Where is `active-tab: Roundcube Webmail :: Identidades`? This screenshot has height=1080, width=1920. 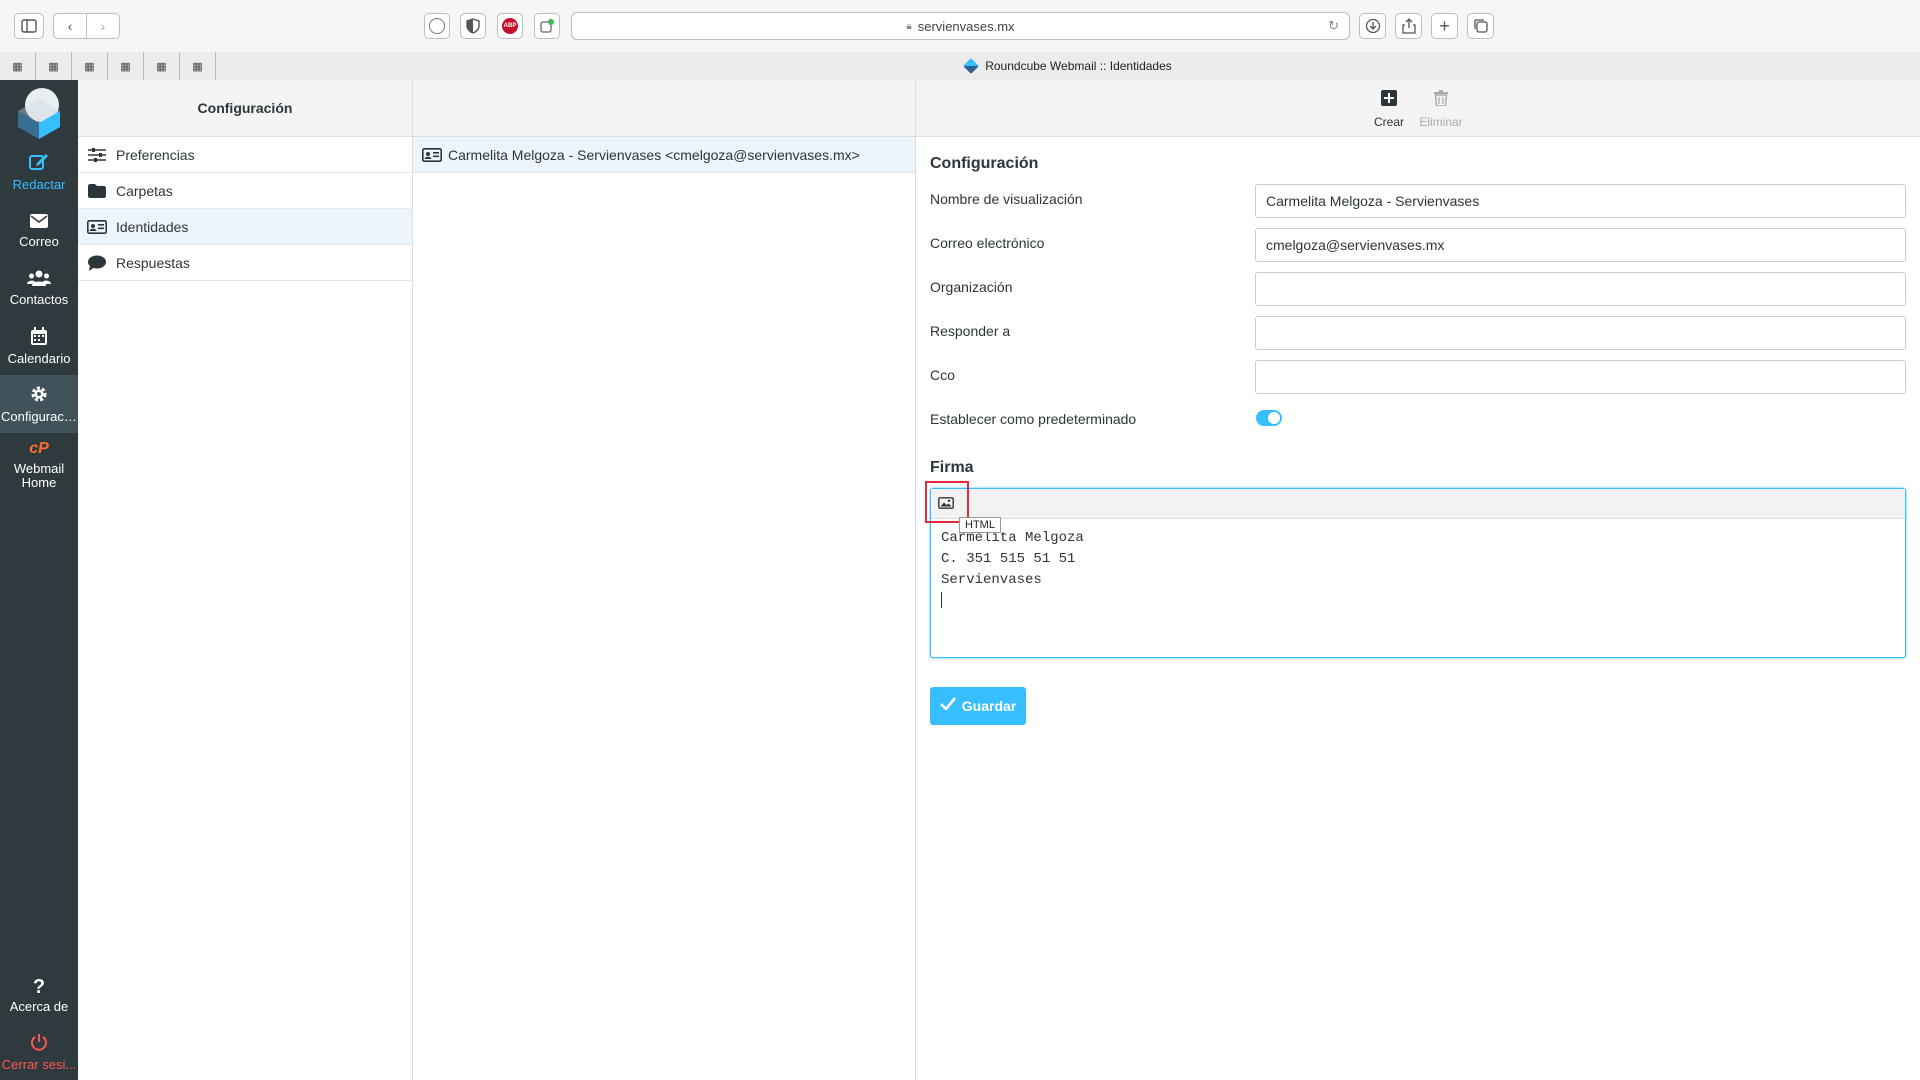 active-tab: Roundcube Webmail :: Identidades is located at coordinates (1068, 66).